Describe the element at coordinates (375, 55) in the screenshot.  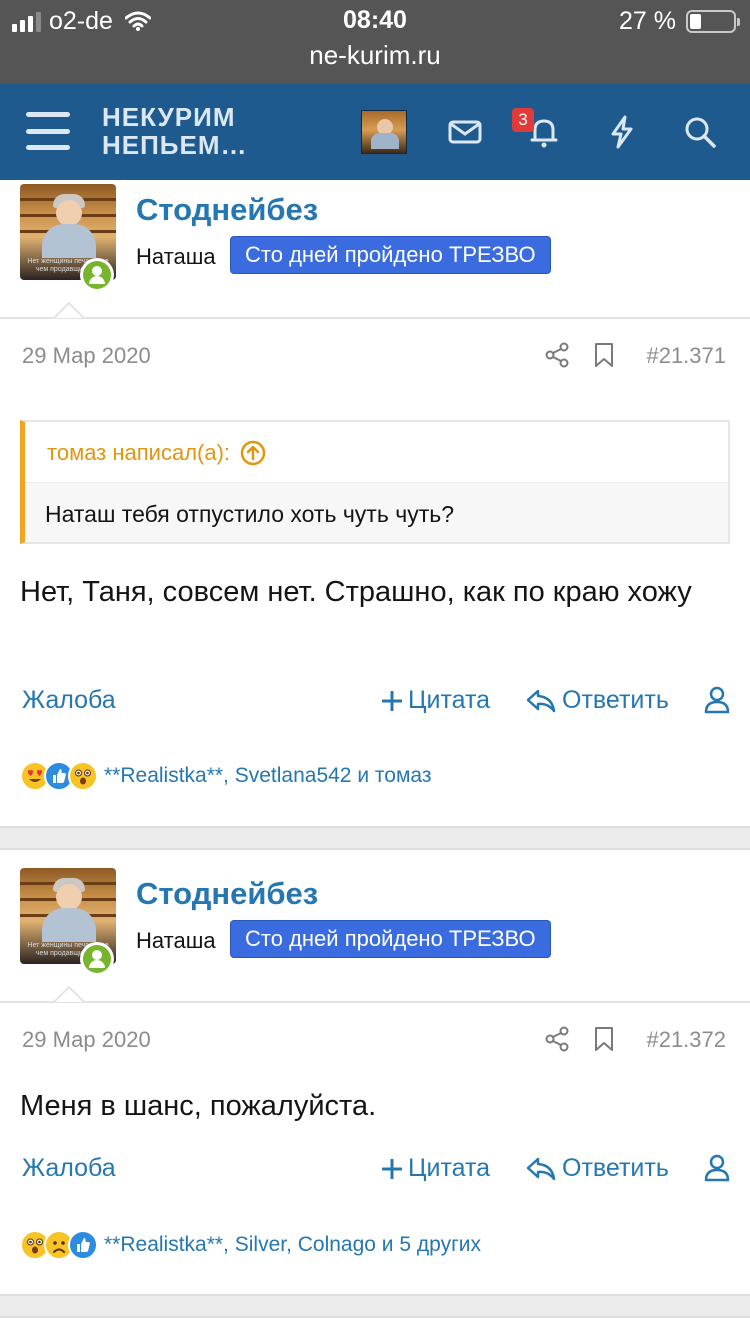
I see `url-bar: ne-kurim.ru` at that location.